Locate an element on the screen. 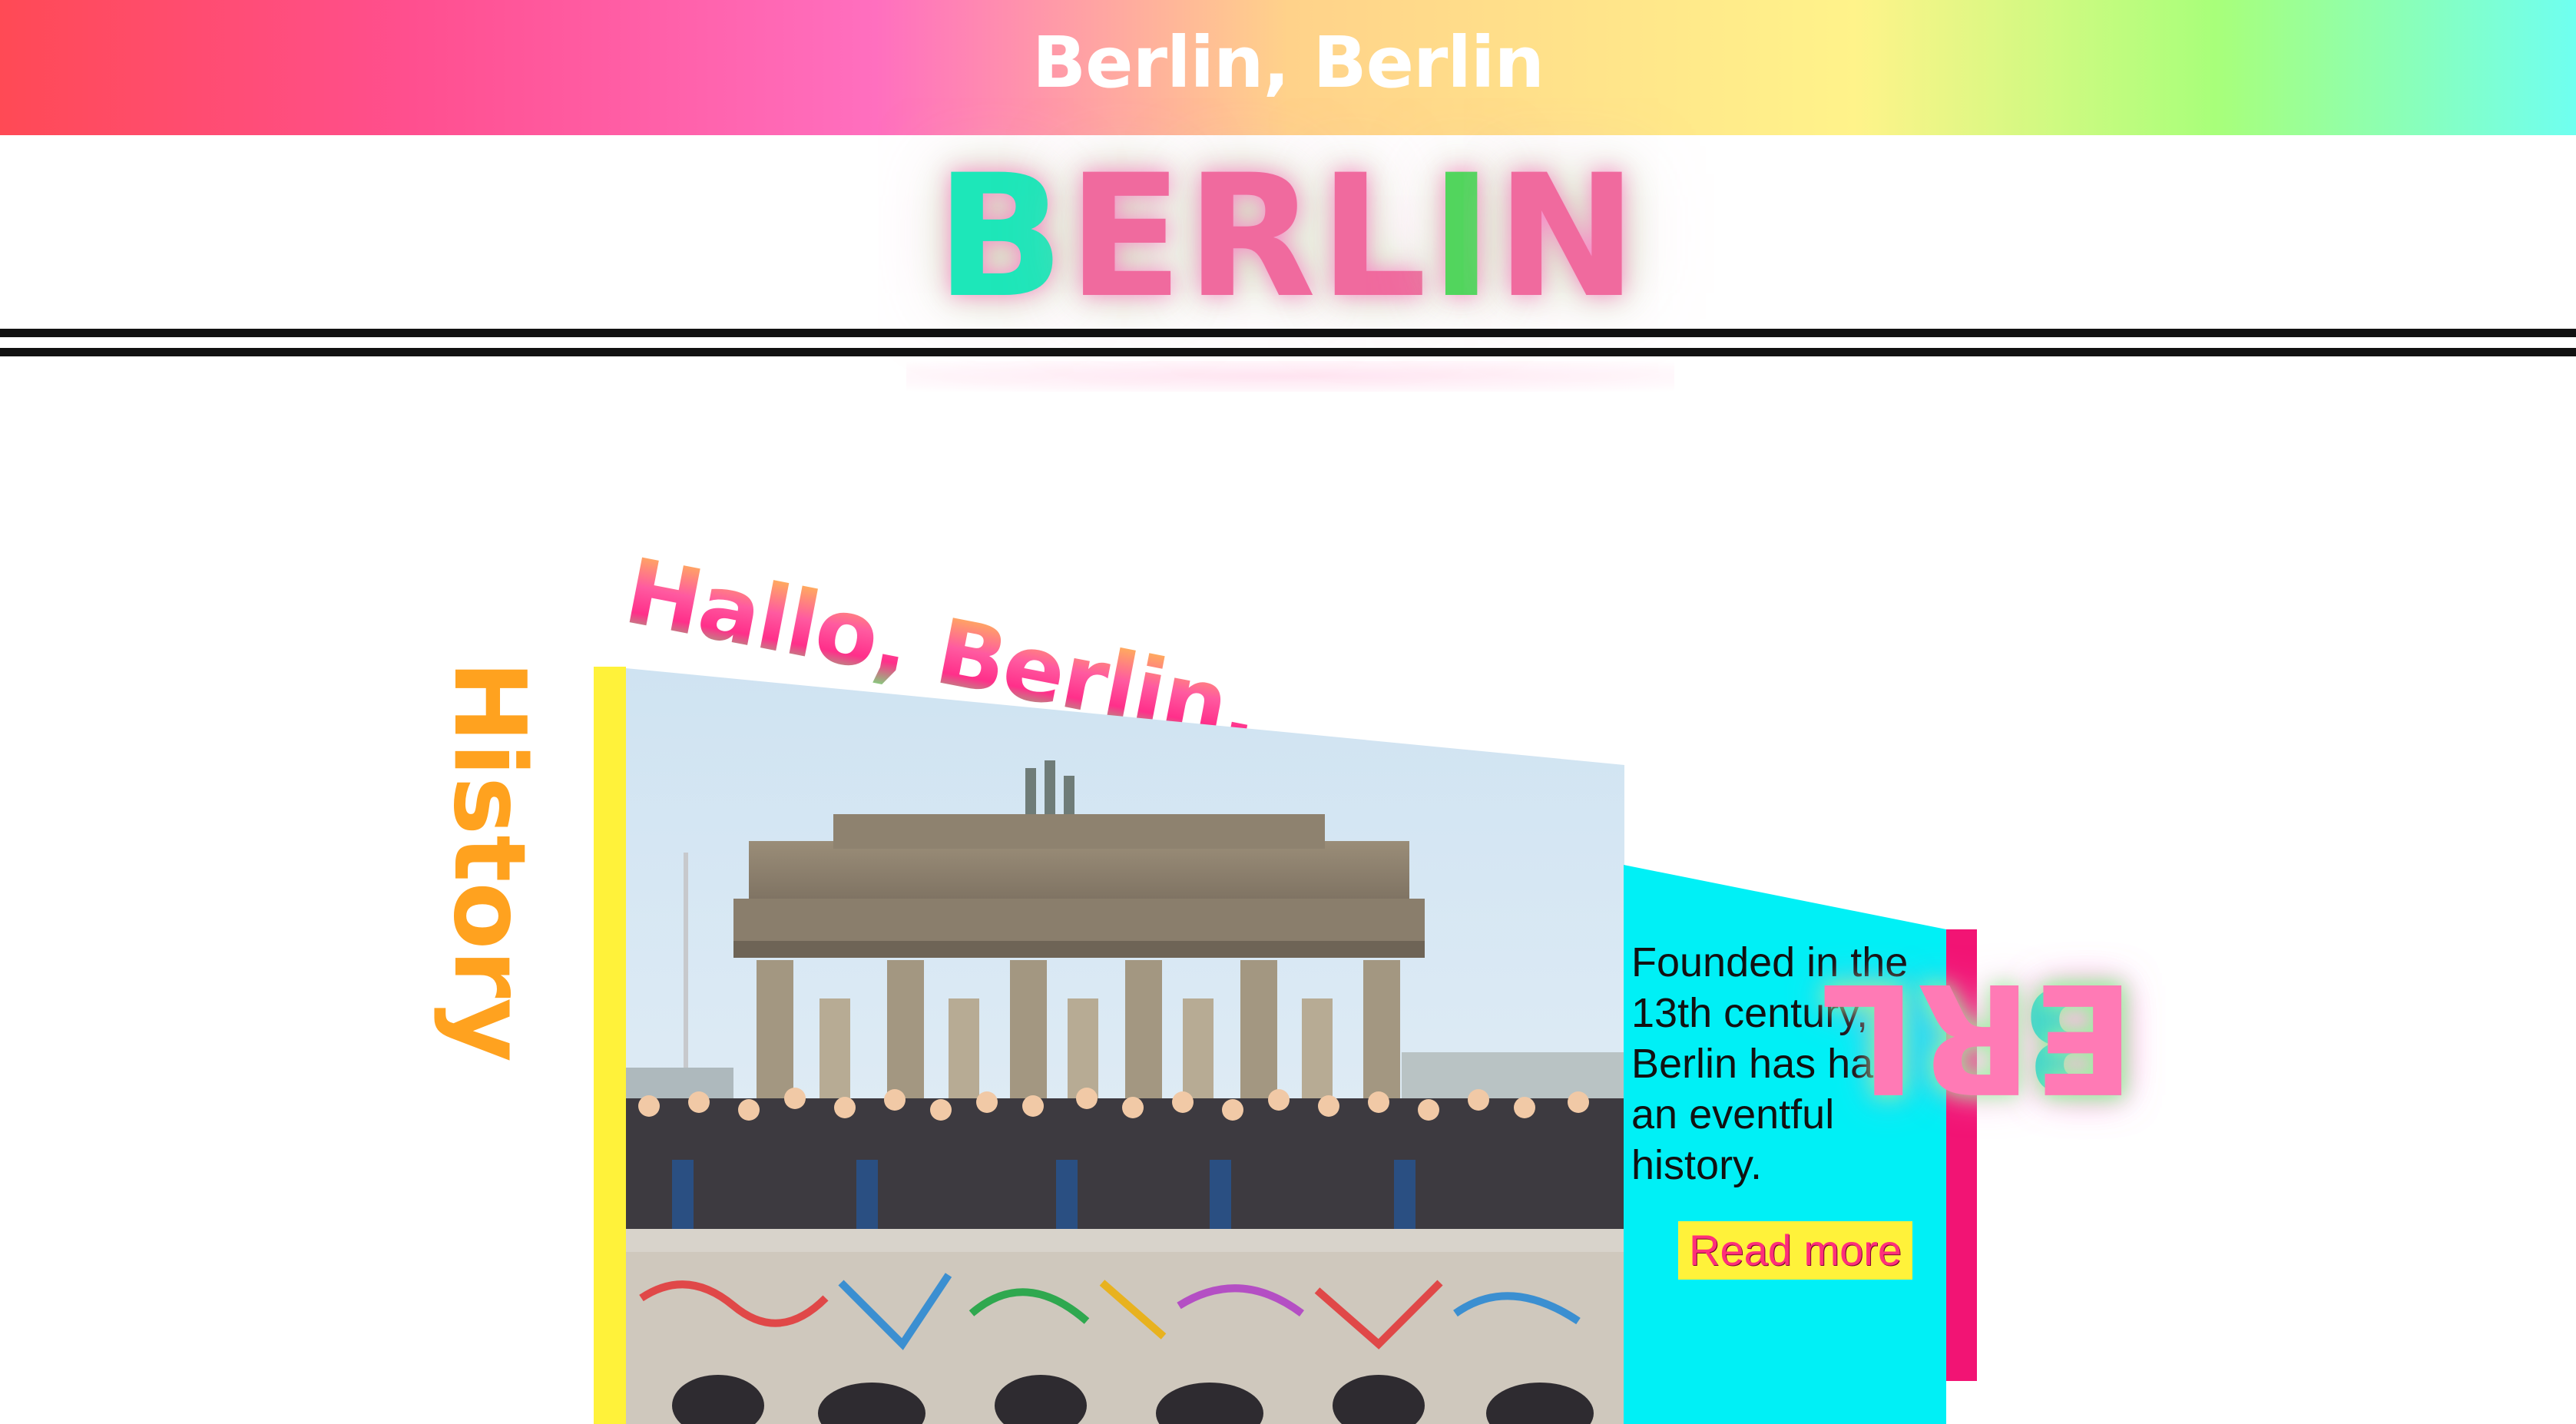 Image resolution: width=2576 pixels, height=1424 pixels. divider-bottom is located at coordinates (1288, 352).